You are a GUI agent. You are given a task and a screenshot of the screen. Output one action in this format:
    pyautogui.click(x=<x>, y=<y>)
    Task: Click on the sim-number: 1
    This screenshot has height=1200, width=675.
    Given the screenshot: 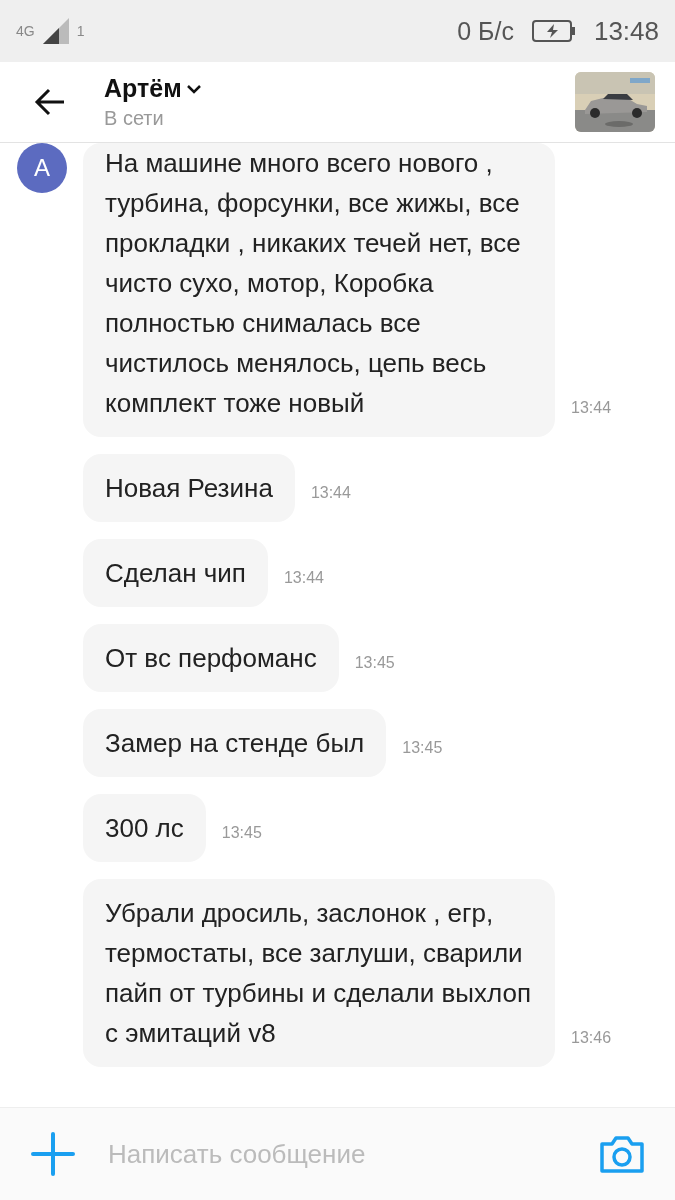 What is the action you would take?
    pyautogui.click(x=80, y=31)
    